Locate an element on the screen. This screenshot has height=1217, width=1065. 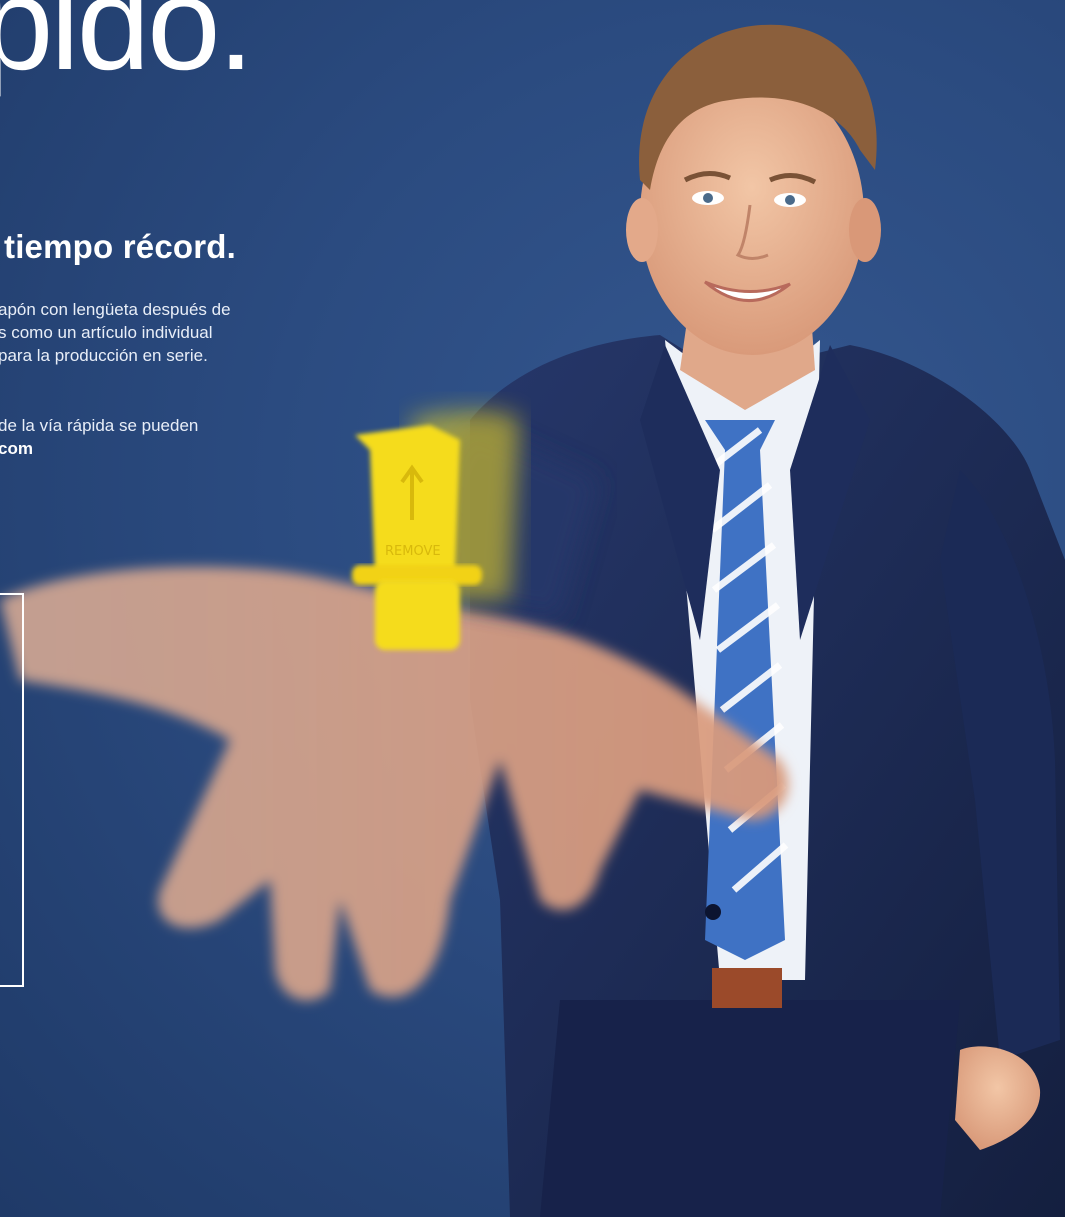
body-line: apón con lengüeta después de is located at coordinates (115, 309).